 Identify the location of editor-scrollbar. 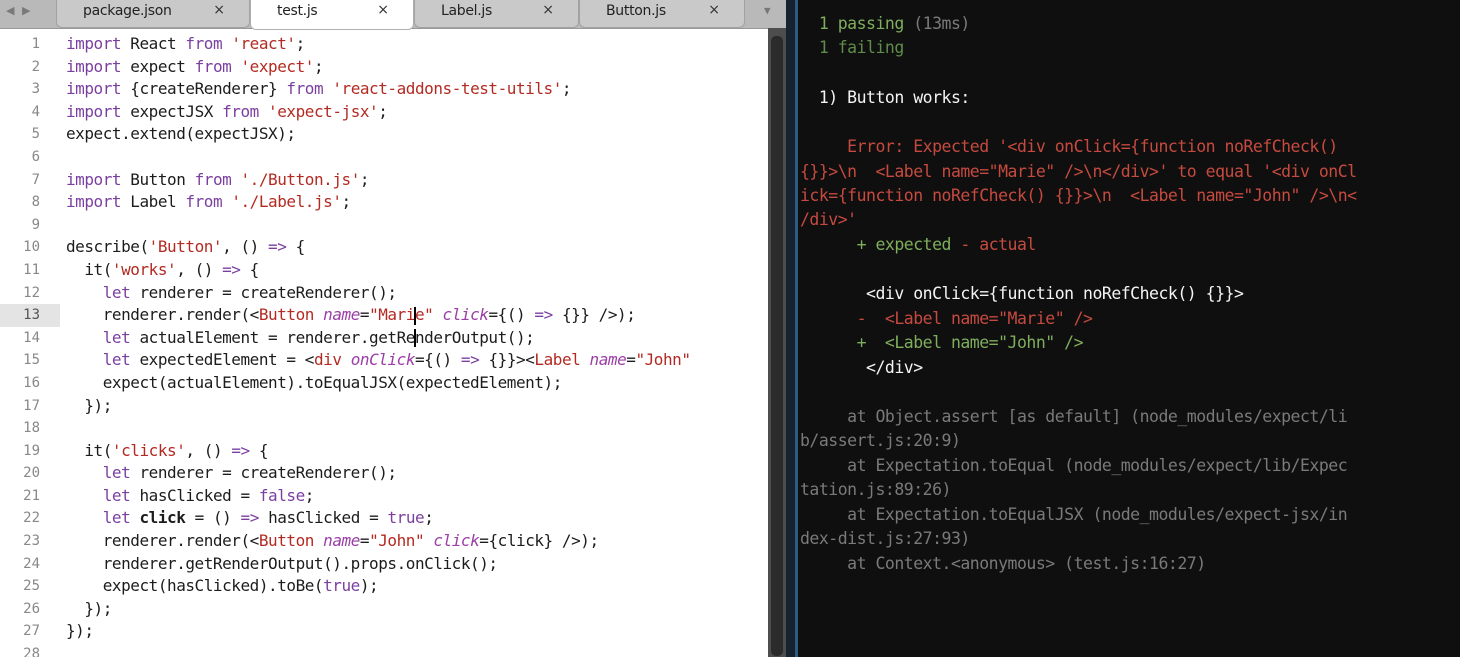
(777, 342).